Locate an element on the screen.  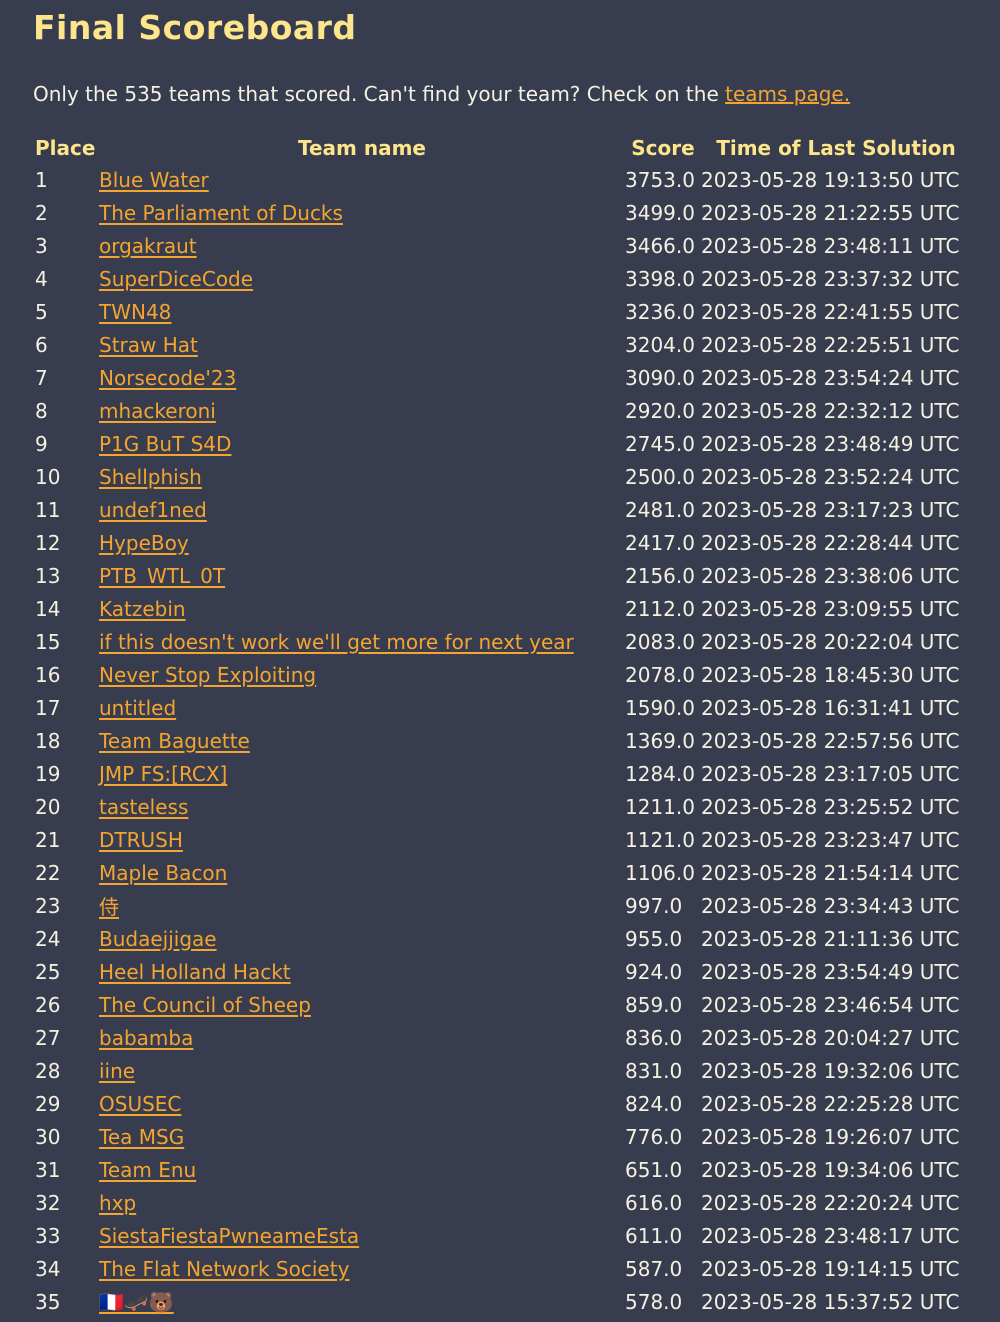
score-cell: 2481.0 is located at coordinates (660, 509).